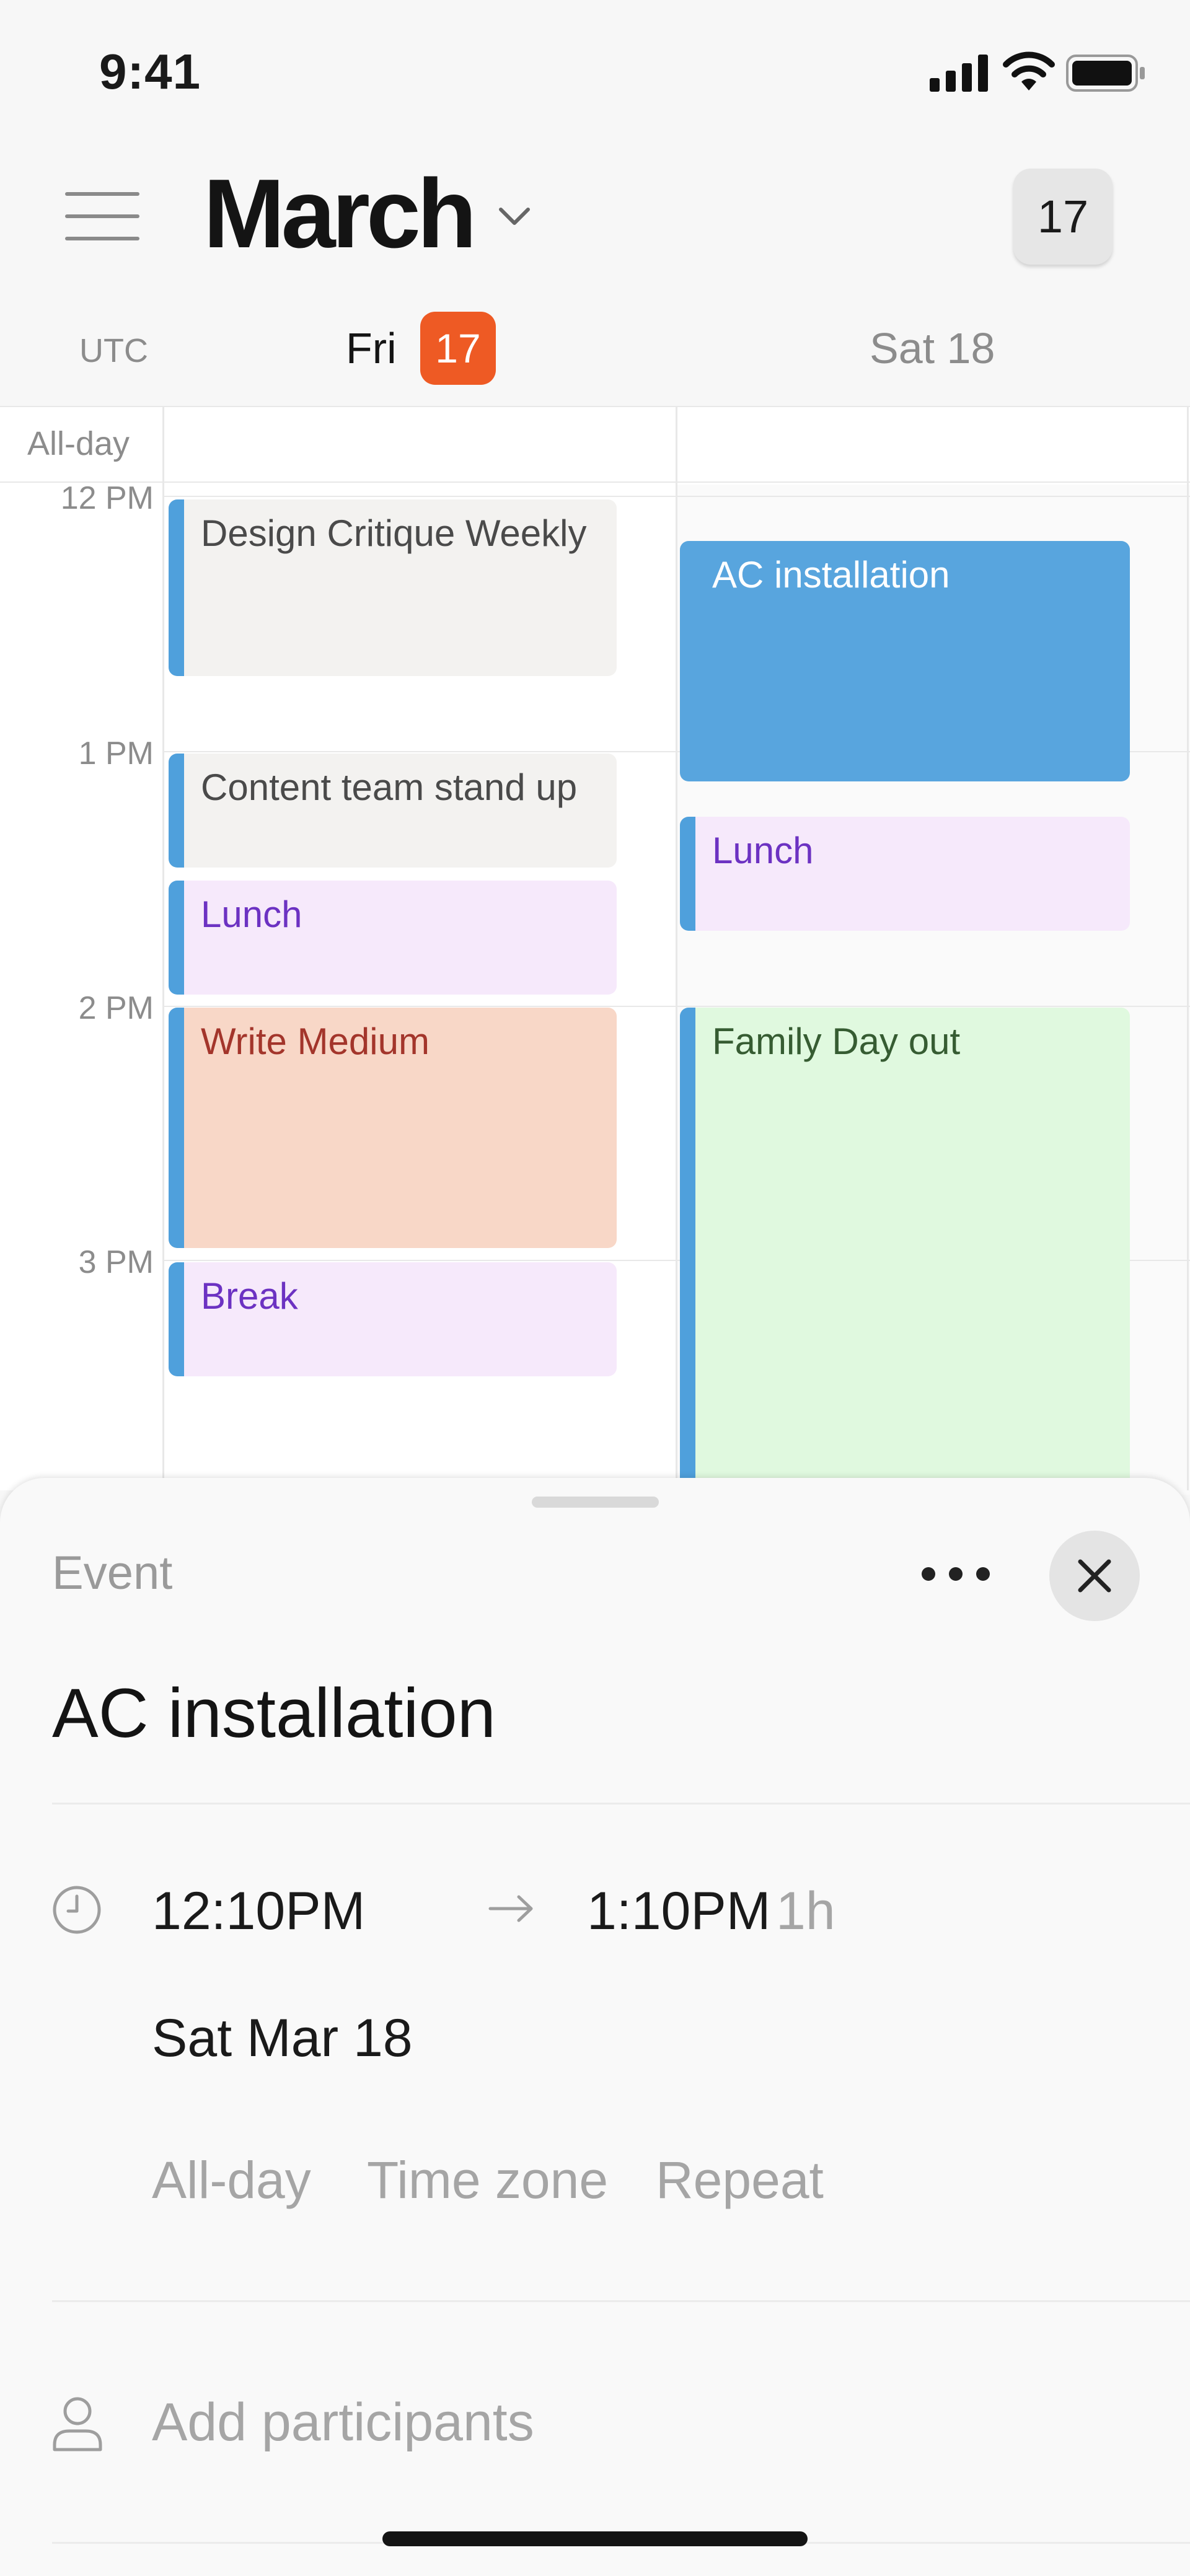 The width and height of the screenshot is (1190, 2576). I want to click on allday-cell-sat, so click(932, 445).